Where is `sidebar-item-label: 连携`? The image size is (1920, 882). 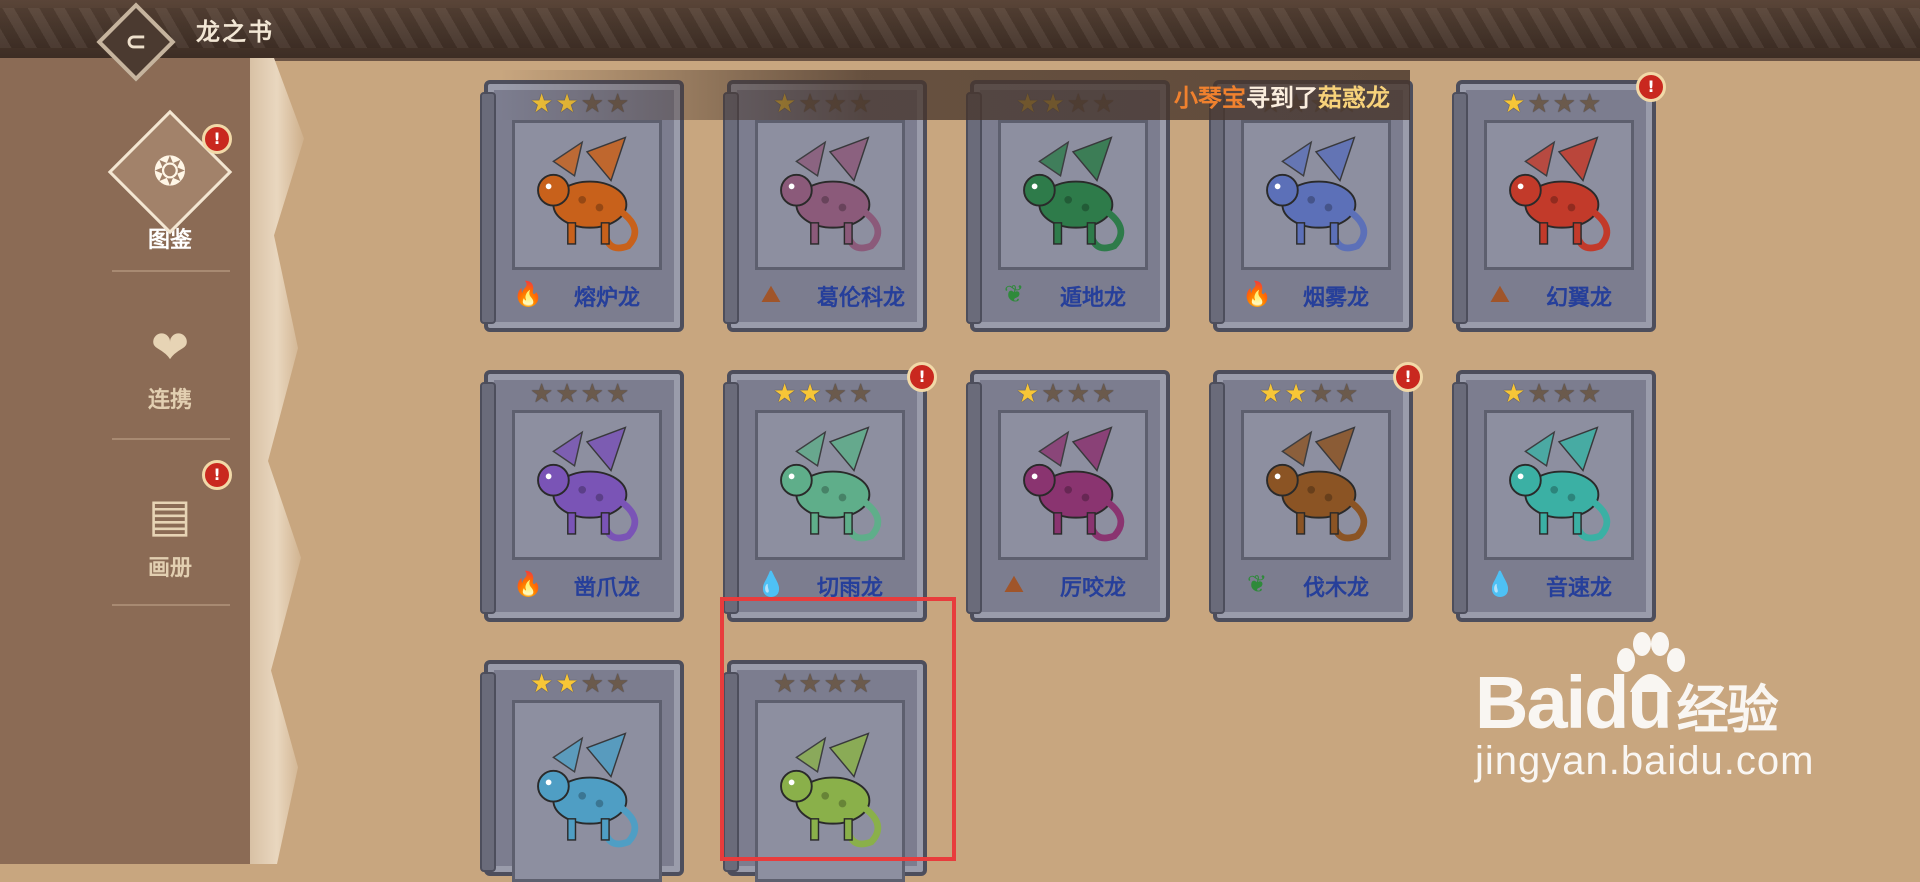 sidebar-item-label: 连携 is located at coordinates (169, 400).